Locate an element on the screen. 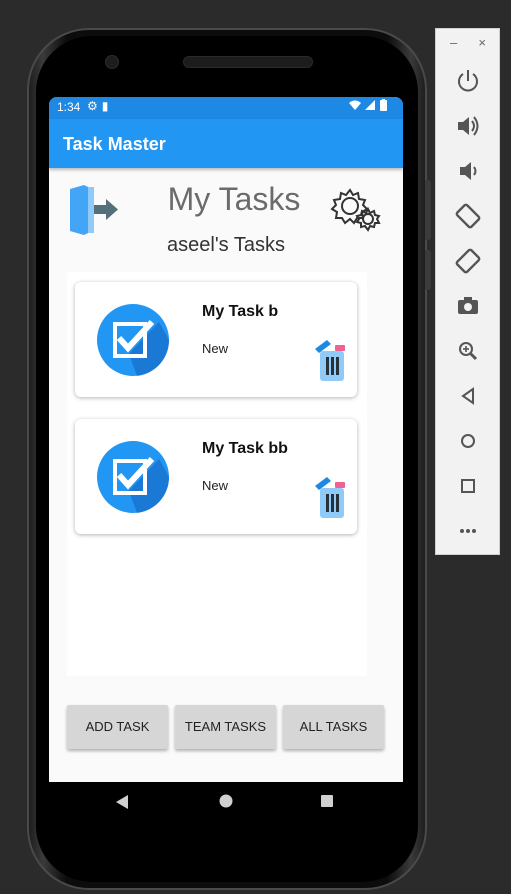  power-side-button is located at coordinates (428, 270).